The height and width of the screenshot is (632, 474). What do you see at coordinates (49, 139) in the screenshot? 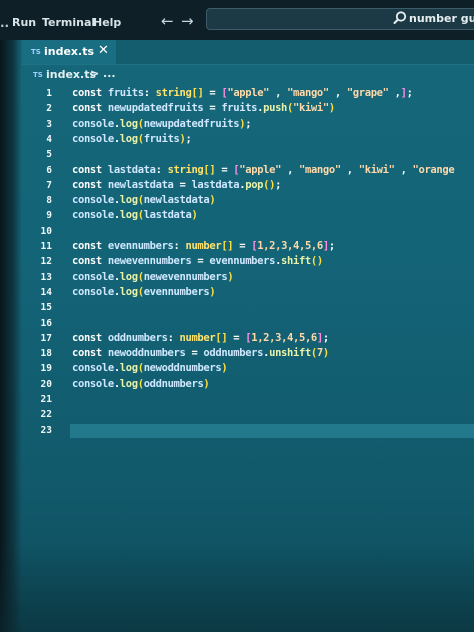
I see `line-number: 4` at bounding box center [49, 139].